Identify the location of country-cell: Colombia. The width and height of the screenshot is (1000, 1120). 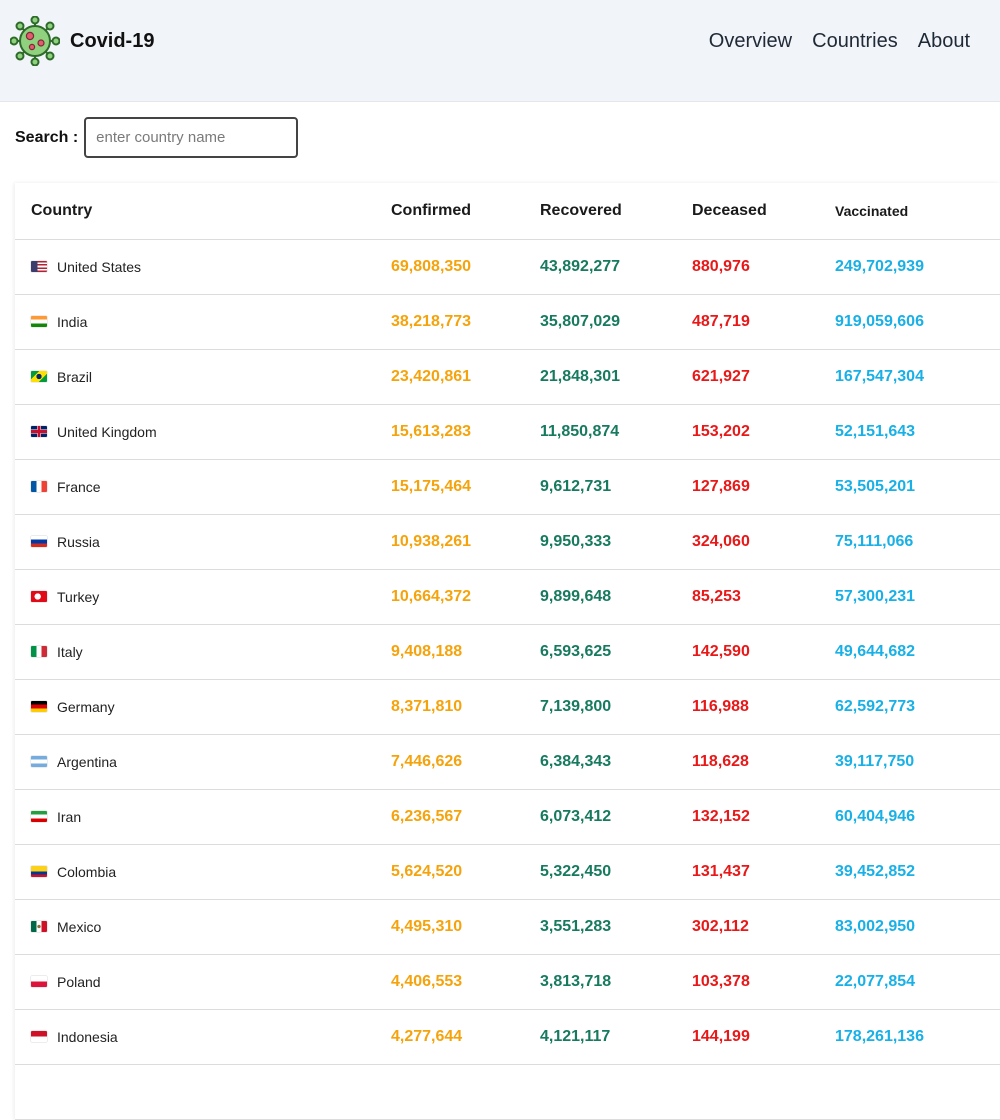
(203, 872).